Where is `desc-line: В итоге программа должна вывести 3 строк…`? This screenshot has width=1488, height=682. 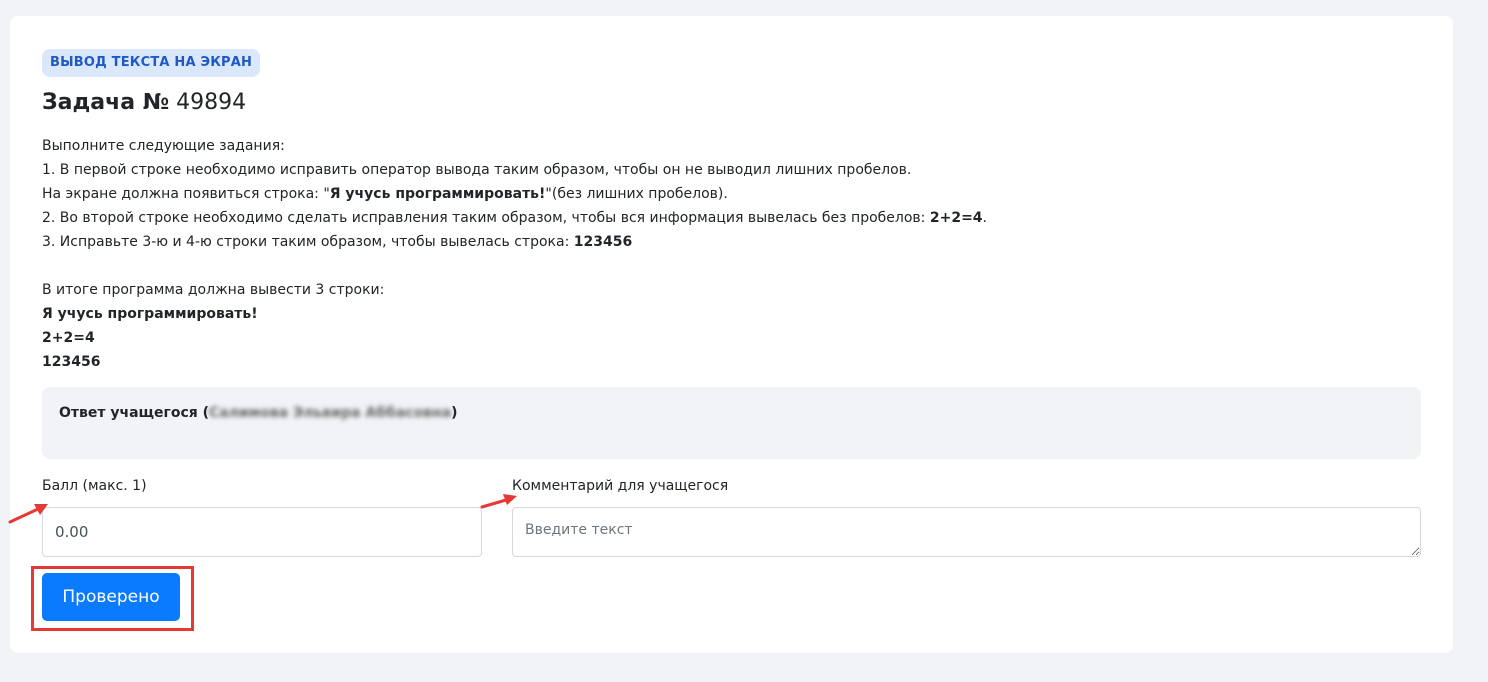 desc-line: В итоге программа должна вывести 3 строк… is located at coordinates (213, 290).